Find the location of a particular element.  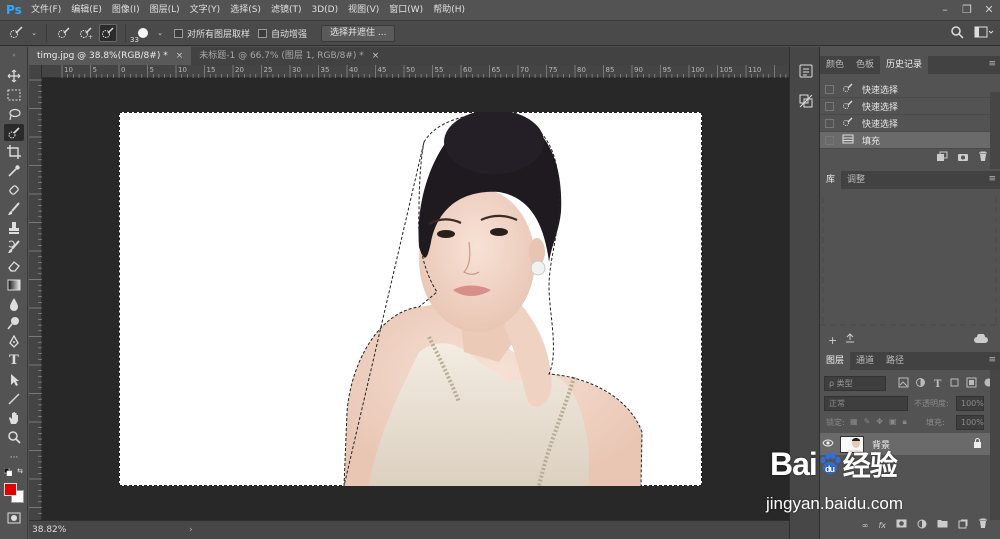

properties-panel-icon is located at coordinates (806, 71).